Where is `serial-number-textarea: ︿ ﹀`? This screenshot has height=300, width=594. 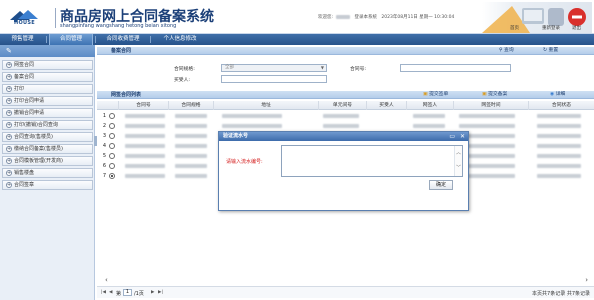
serial-number-textarea: ︿ ﹀ is located at coordinates (372, 161).